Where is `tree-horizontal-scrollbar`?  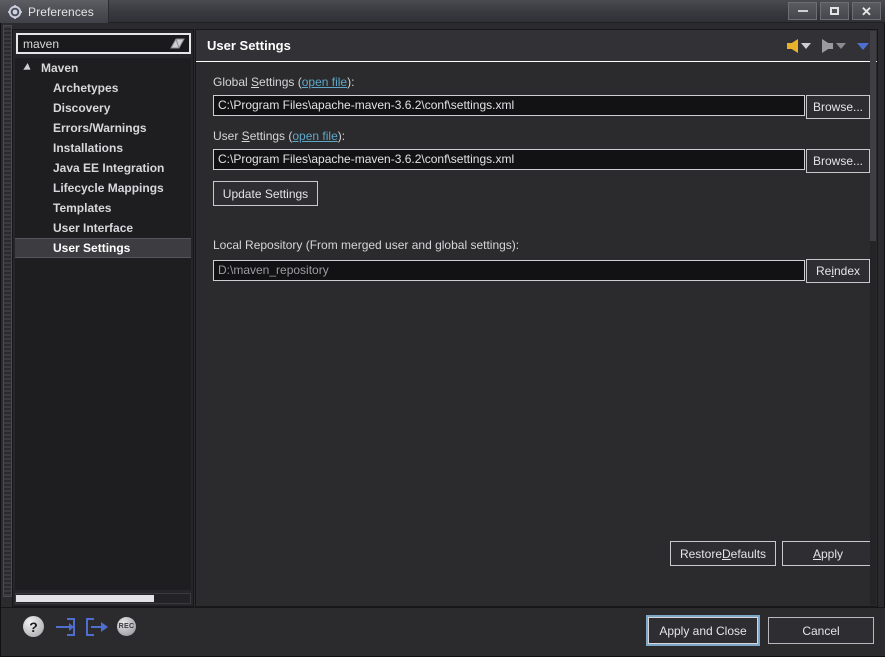
tree-horizontal-scrollbar is located at coordinates (103, 598).